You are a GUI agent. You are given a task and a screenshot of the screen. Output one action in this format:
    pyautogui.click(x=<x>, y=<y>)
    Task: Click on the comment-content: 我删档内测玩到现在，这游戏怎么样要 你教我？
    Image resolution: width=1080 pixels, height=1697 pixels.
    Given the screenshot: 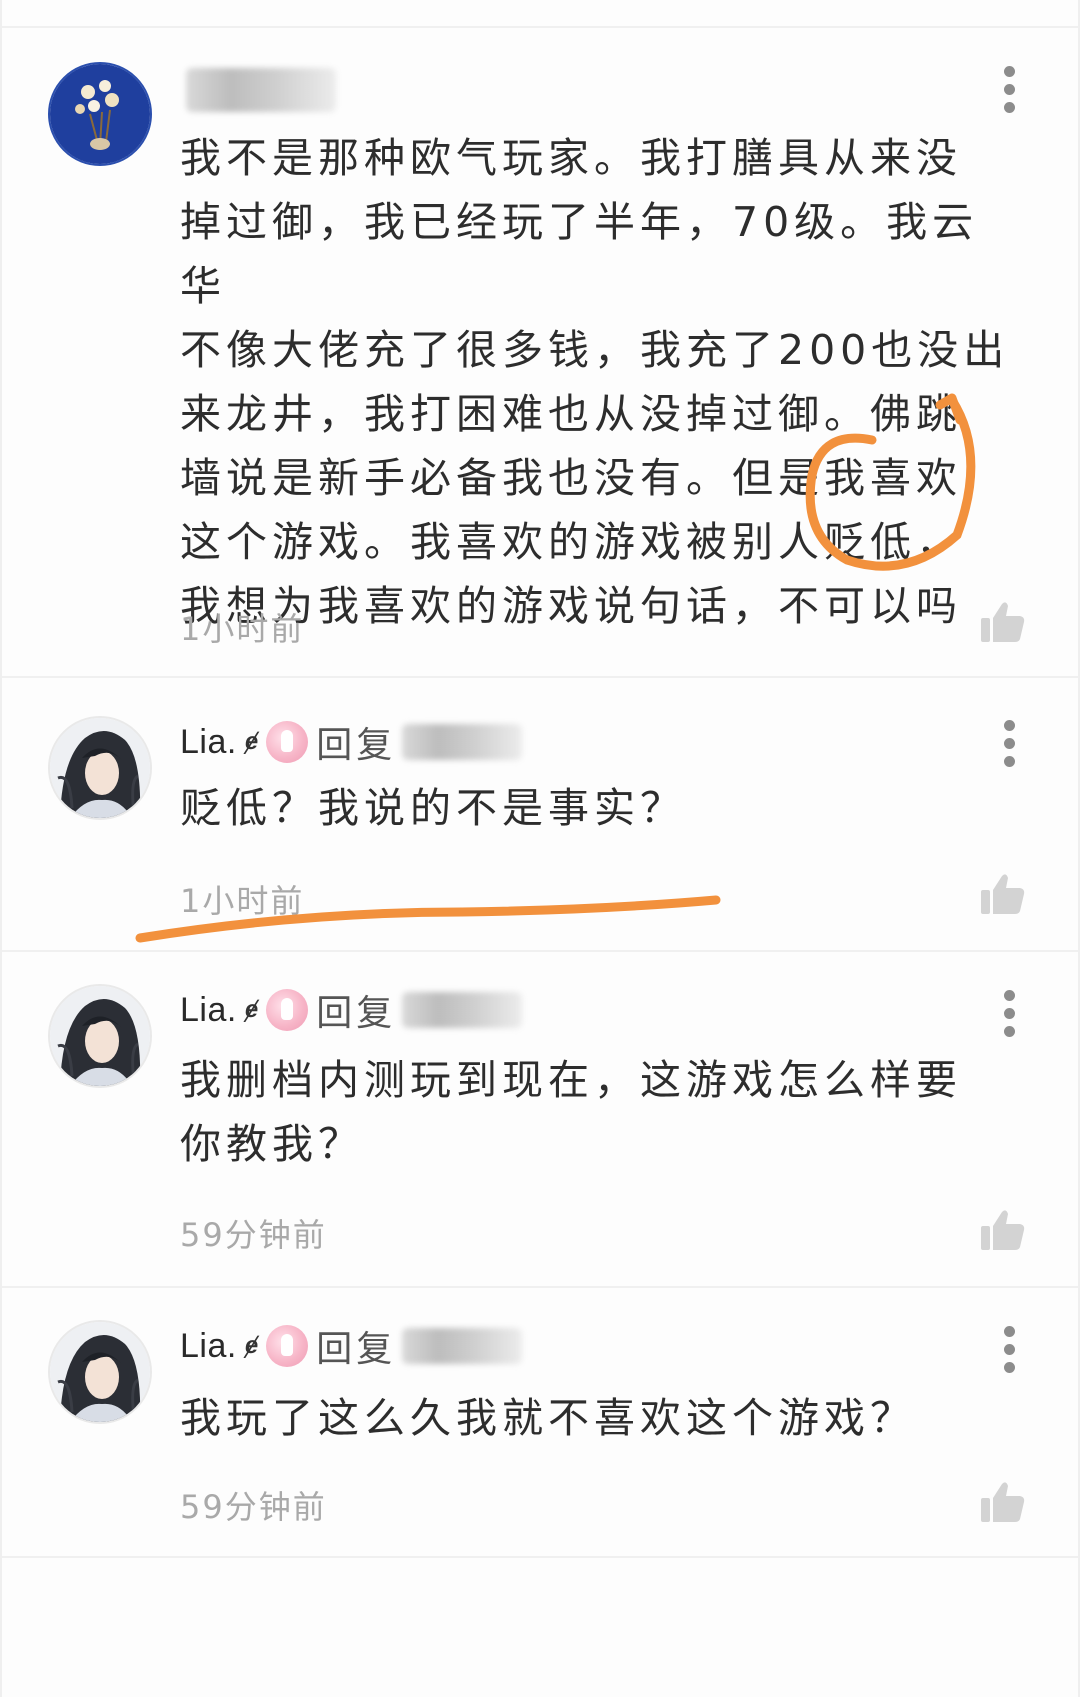 What is the action you would take?
    pyautogui.click(x=571, y=1112)
    